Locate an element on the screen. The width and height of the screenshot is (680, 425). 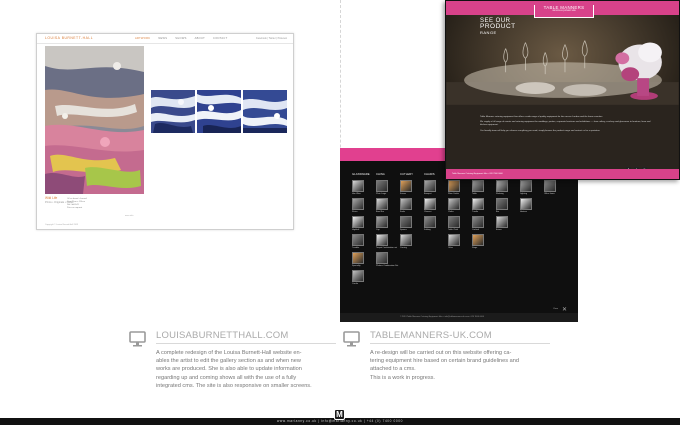
m-logo-letter: M is located at coordinates (339, 414).